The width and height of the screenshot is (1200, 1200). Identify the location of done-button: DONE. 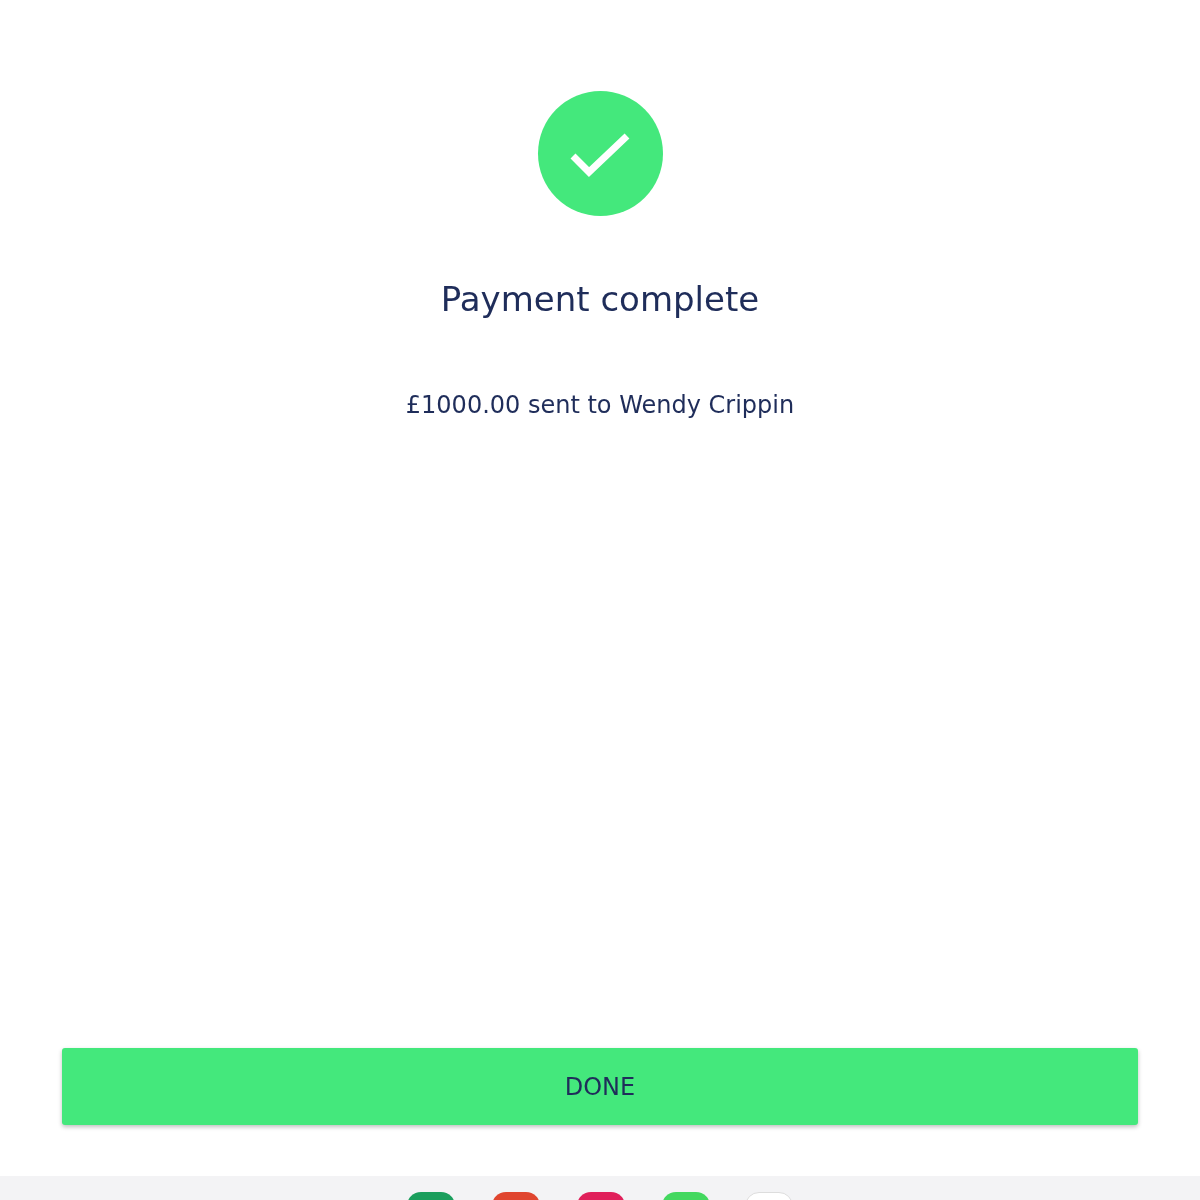
(600, 1086).